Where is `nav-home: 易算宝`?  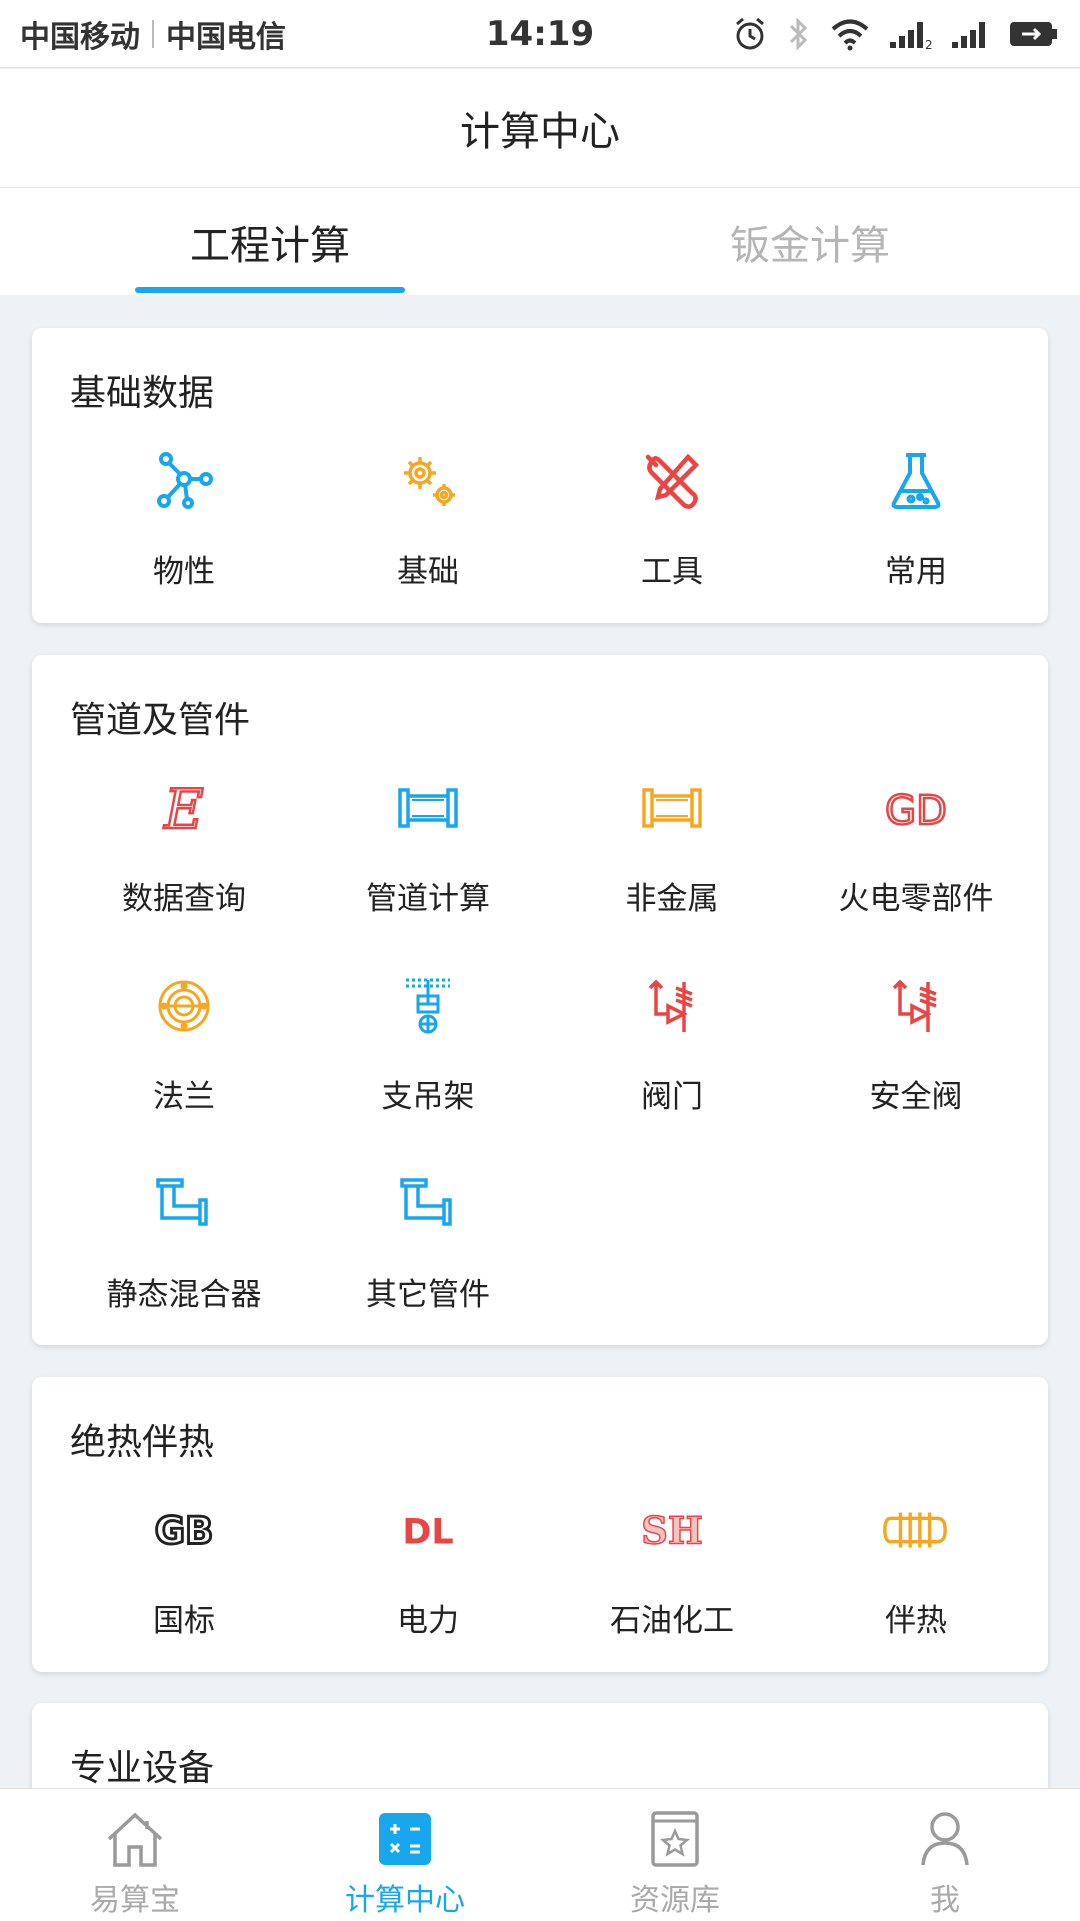 nav-home: 易算宝 is located at coordinates (135, 1855).